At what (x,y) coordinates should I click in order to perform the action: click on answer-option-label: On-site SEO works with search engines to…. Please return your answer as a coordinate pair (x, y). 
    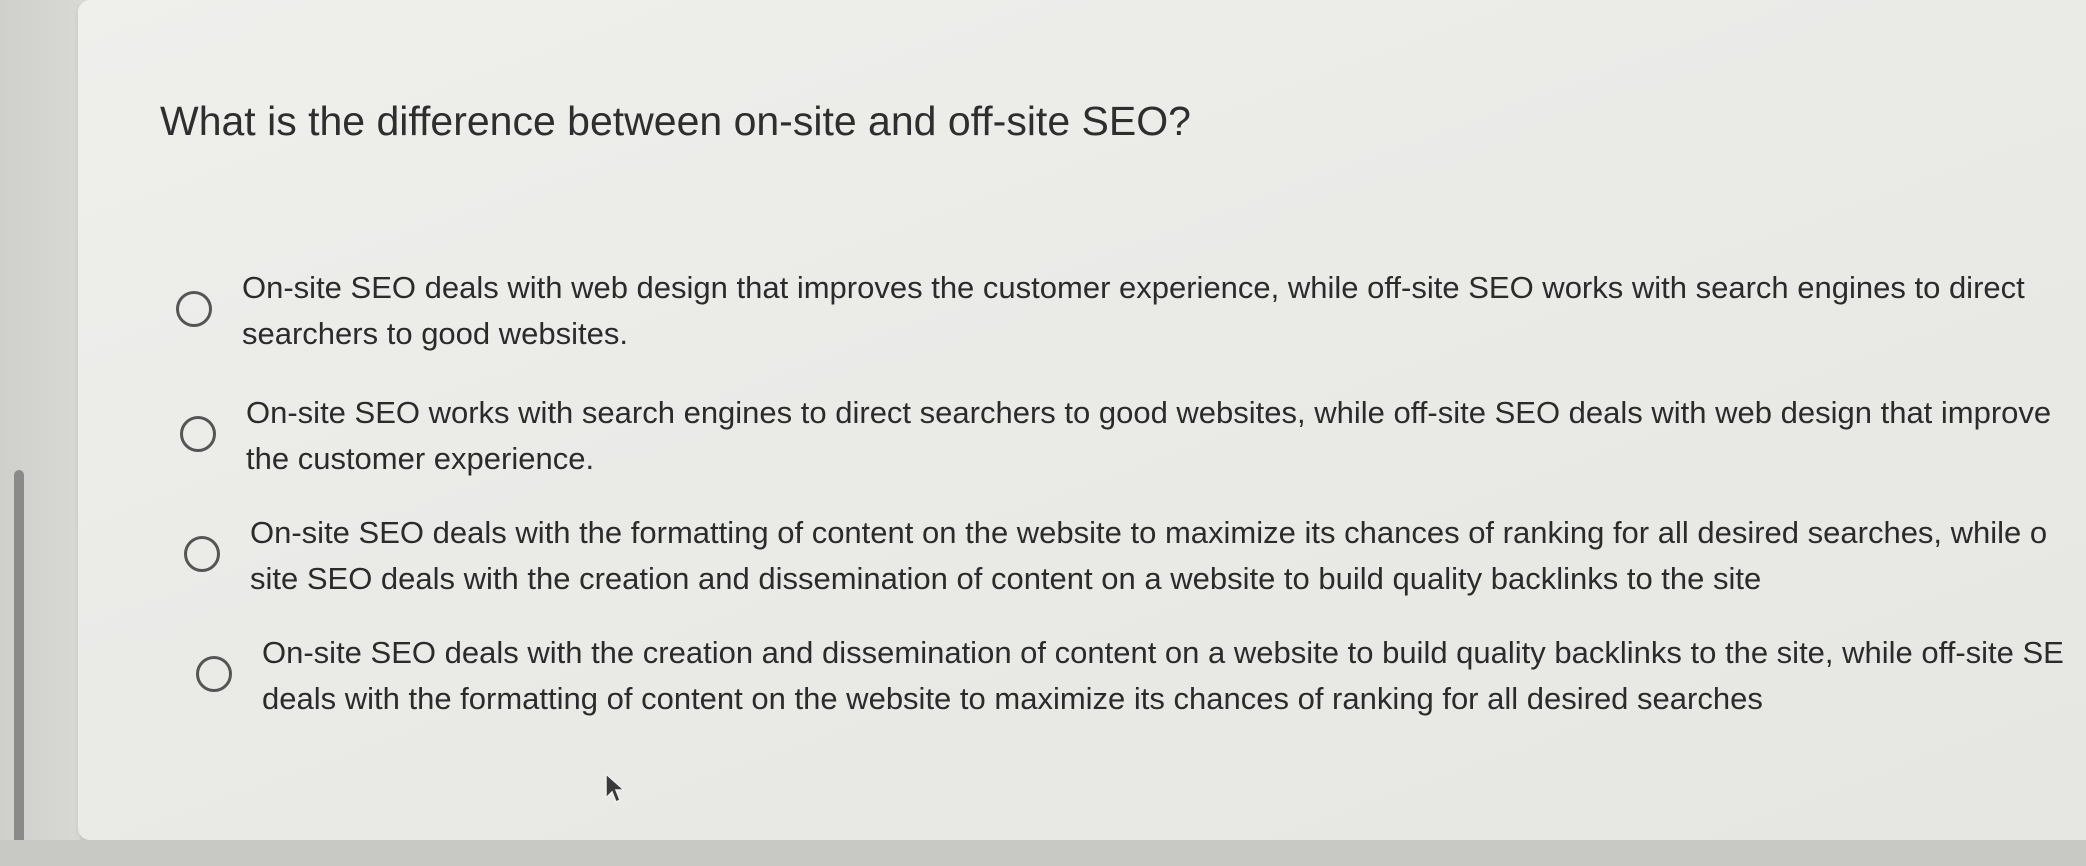
    Looking at the image, I should click on (1148, 436).